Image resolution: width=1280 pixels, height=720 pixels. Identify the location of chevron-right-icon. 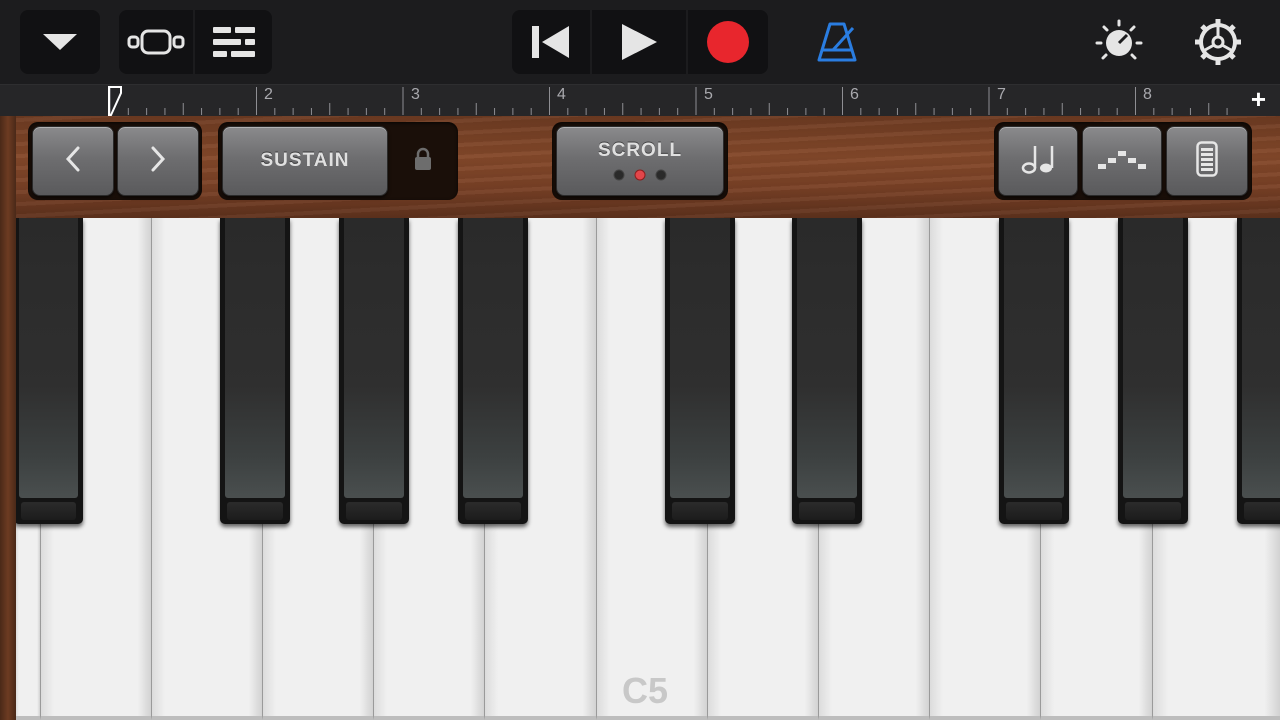
(158, 161).